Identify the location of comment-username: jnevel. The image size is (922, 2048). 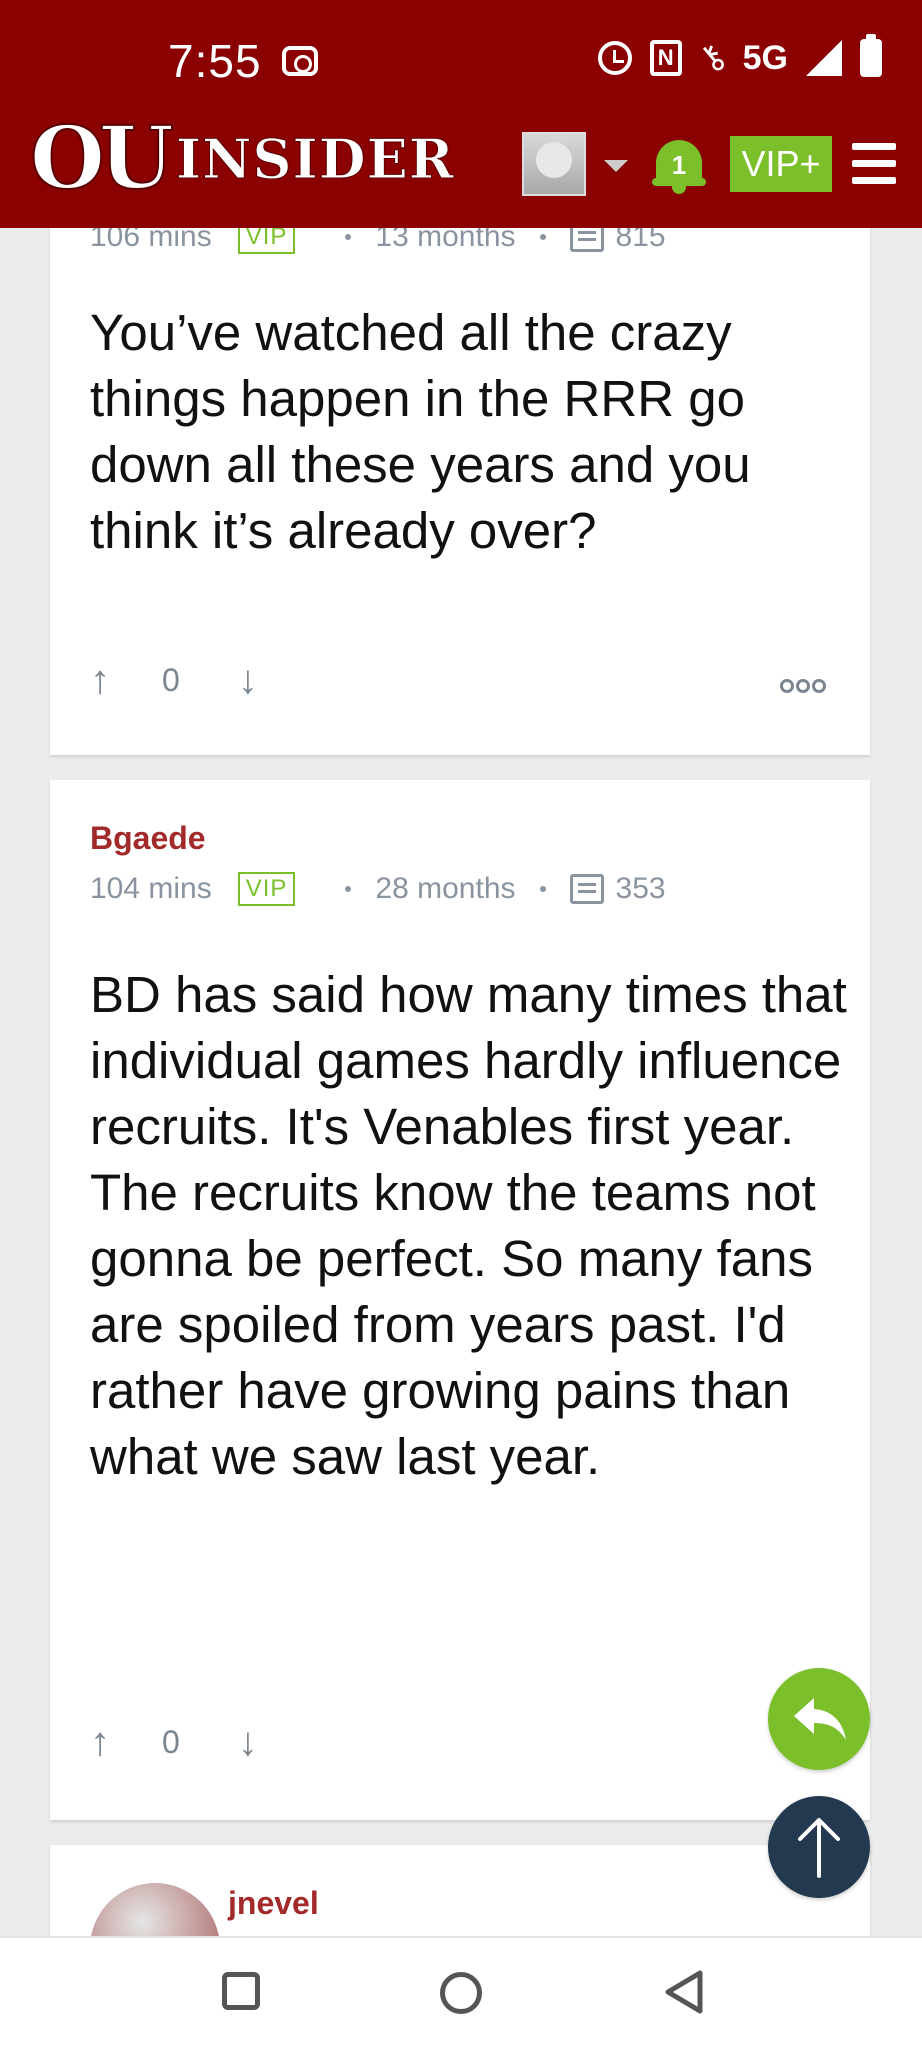
(273, 1903).